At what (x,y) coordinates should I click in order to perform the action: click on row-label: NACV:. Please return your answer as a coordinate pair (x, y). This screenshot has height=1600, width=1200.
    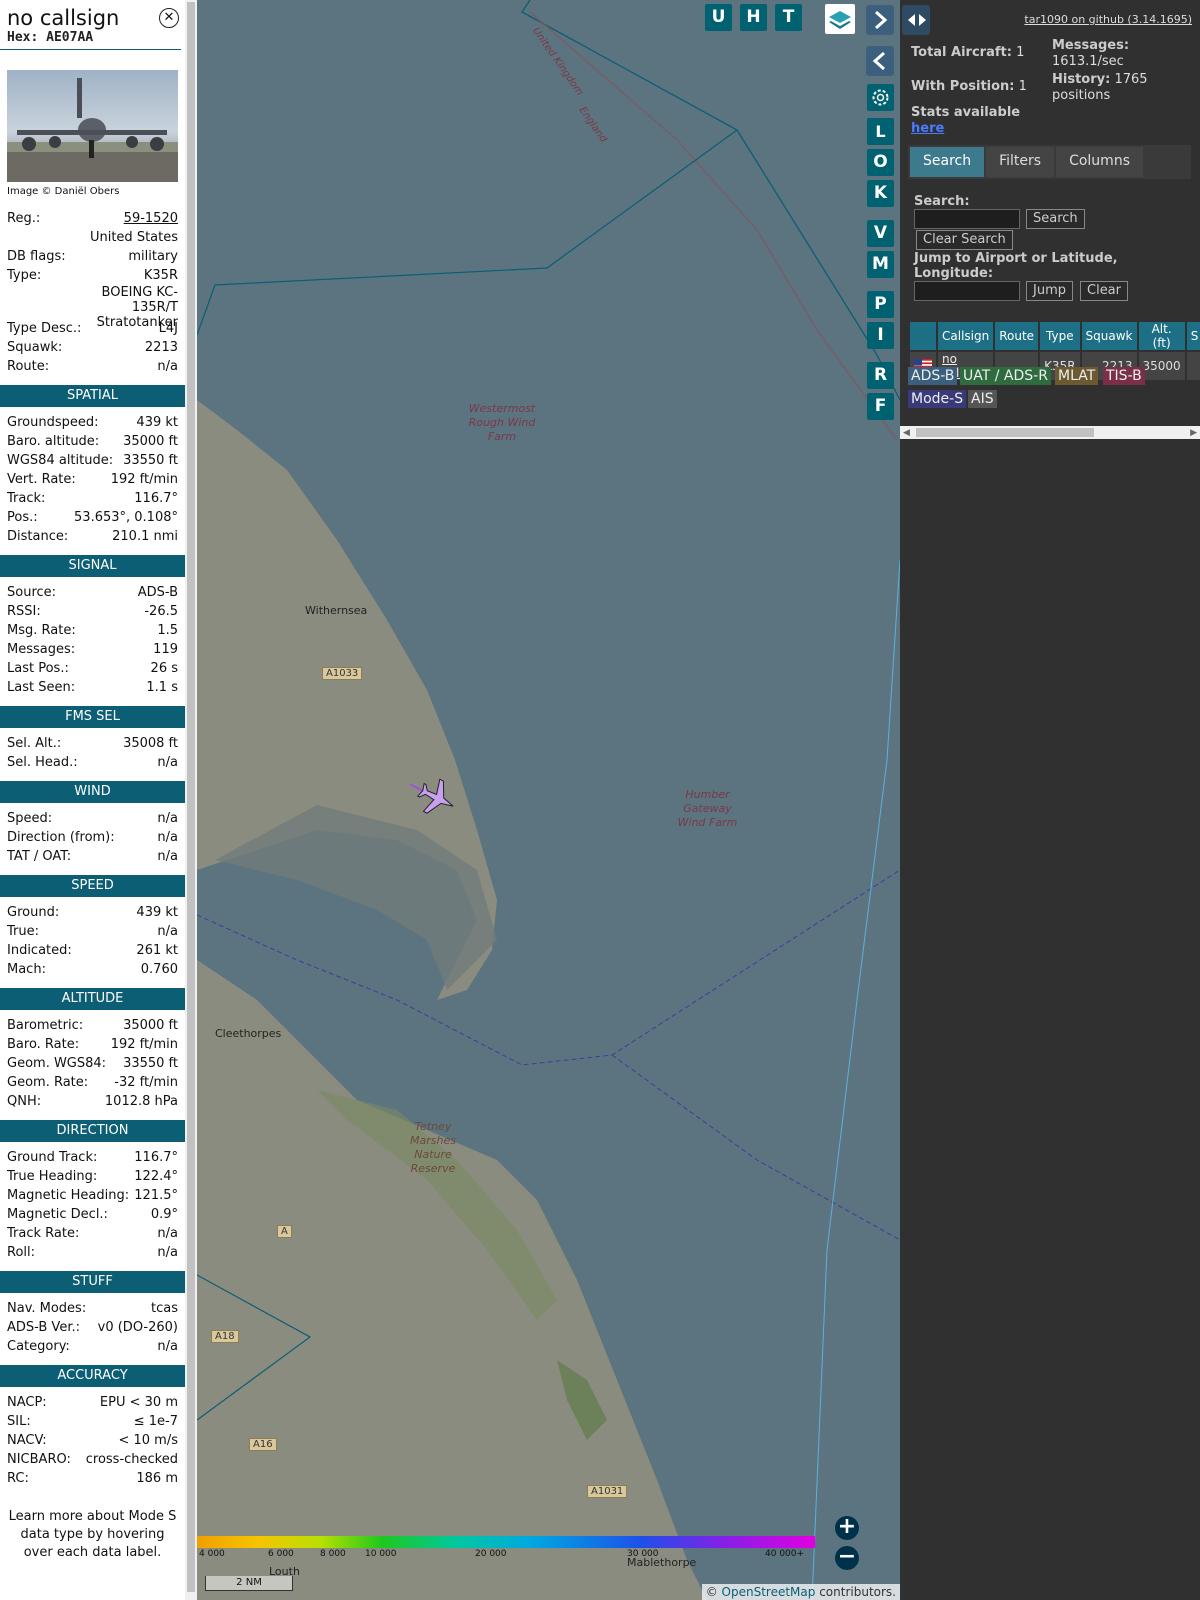
    Looking at the image, I should click on (27, 1440).